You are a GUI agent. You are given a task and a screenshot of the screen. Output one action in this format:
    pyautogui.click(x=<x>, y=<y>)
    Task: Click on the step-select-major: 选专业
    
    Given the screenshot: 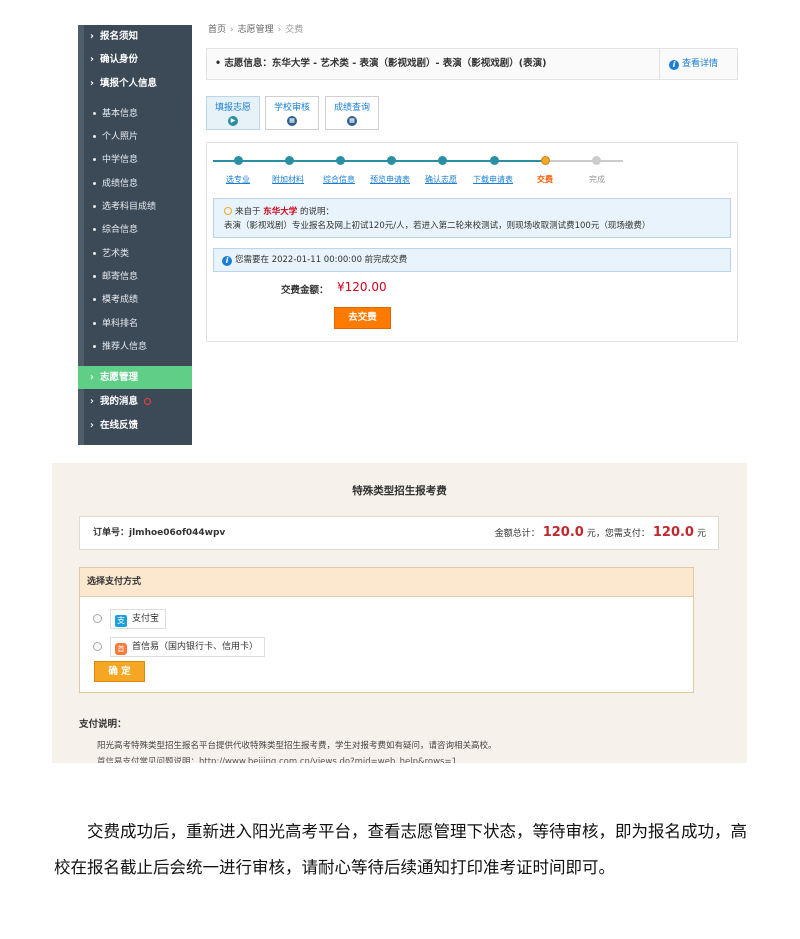 What is the action you would take?
    pyautogui.click(x=238, y=179)
    